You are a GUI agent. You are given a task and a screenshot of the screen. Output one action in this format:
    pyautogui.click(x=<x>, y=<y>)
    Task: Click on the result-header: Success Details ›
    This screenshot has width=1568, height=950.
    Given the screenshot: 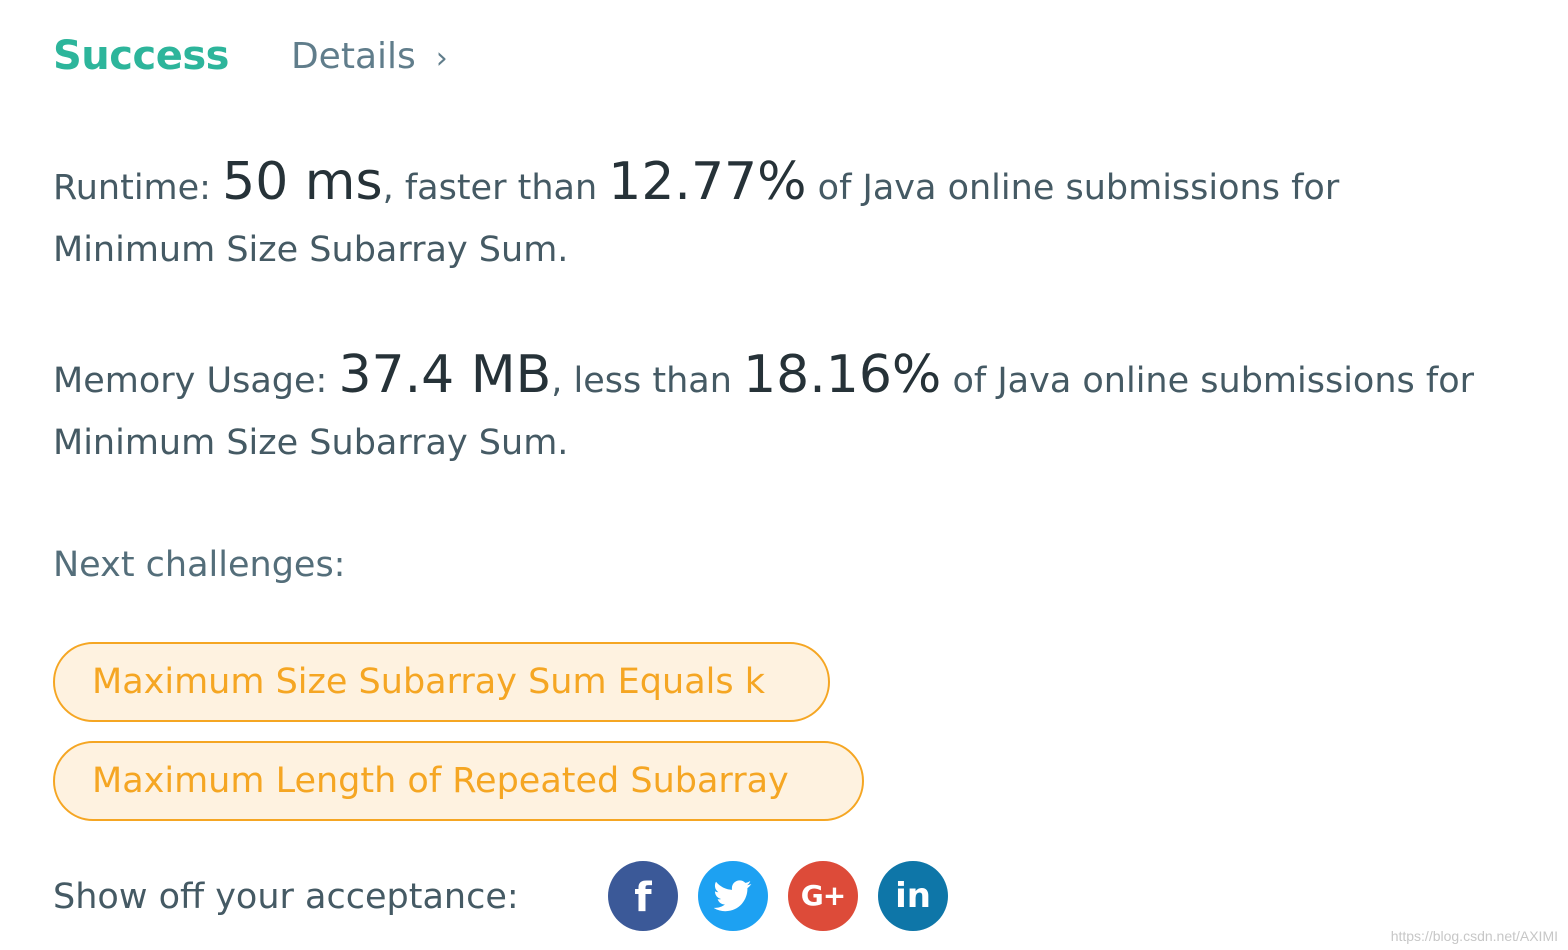 What is the action you would take?
    pyautogui.click(x=250, y=56)
    